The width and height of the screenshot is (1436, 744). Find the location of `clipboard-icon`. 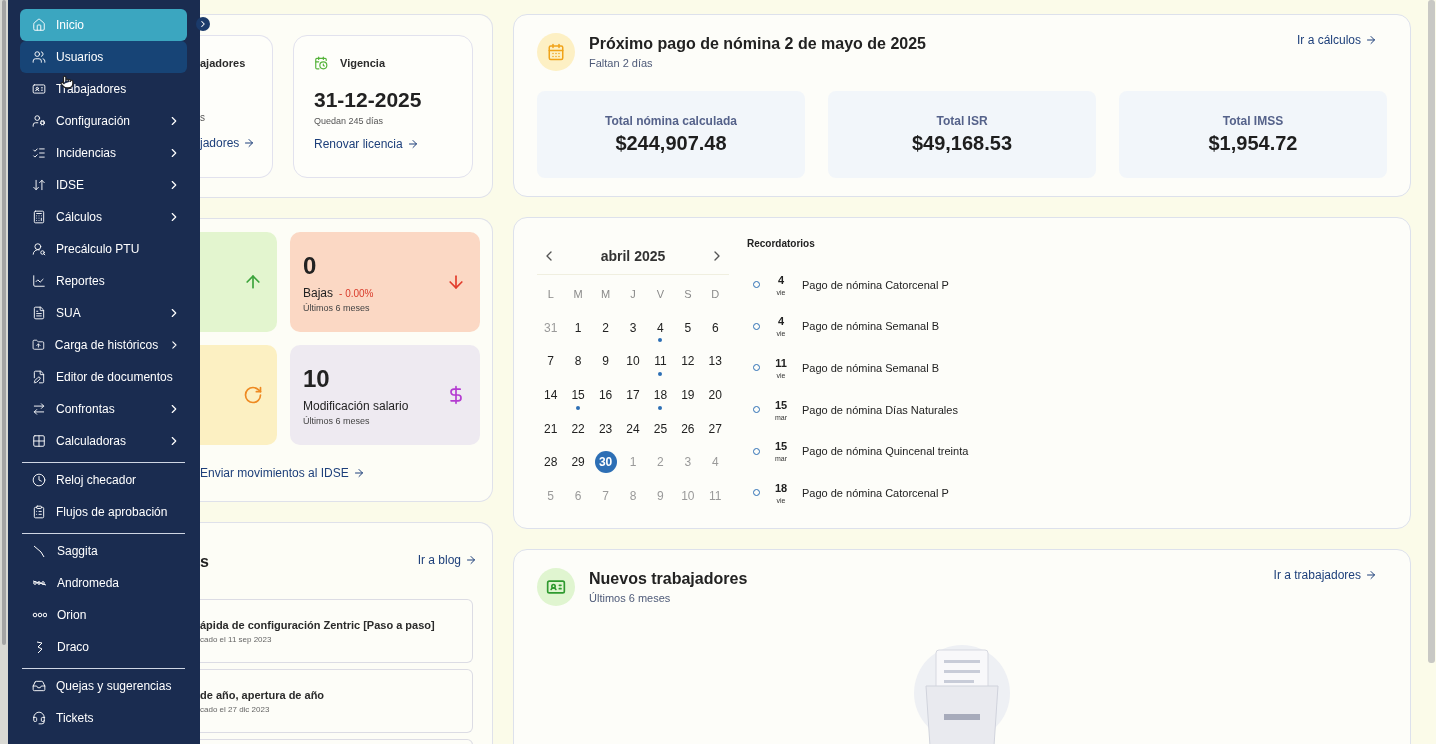

clipboard-icon is located at coordinates (39, 512).